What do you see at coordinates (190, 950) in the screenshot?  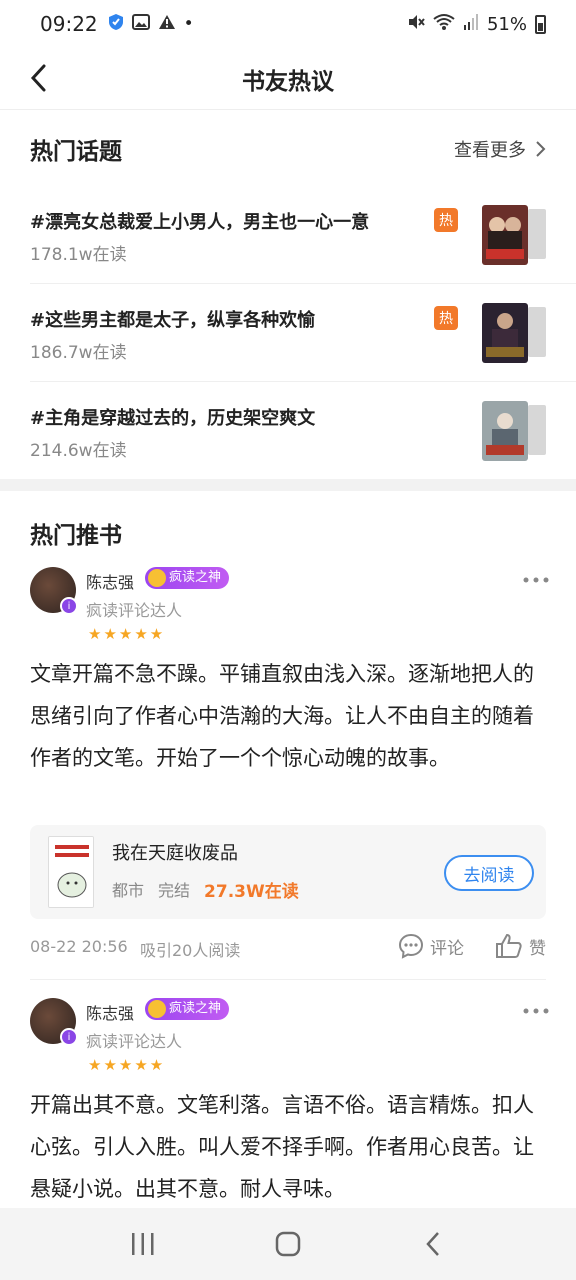 I see `attracted-readers: 吸引20人阅读` at bounding box center [190, 950].